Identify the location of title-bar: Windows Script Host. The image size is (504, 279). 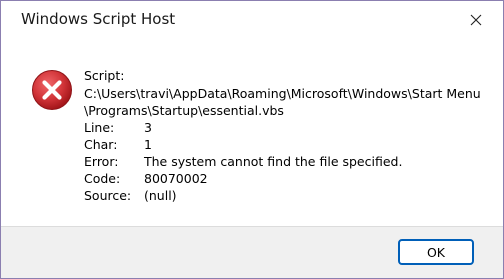
(252, 20).